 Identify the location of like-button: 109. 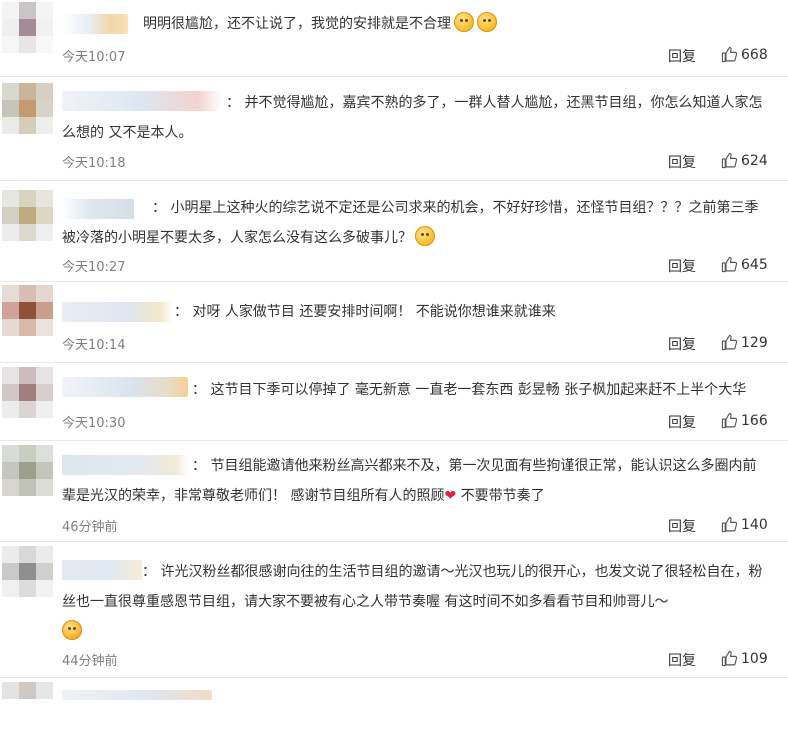
(744, 658).